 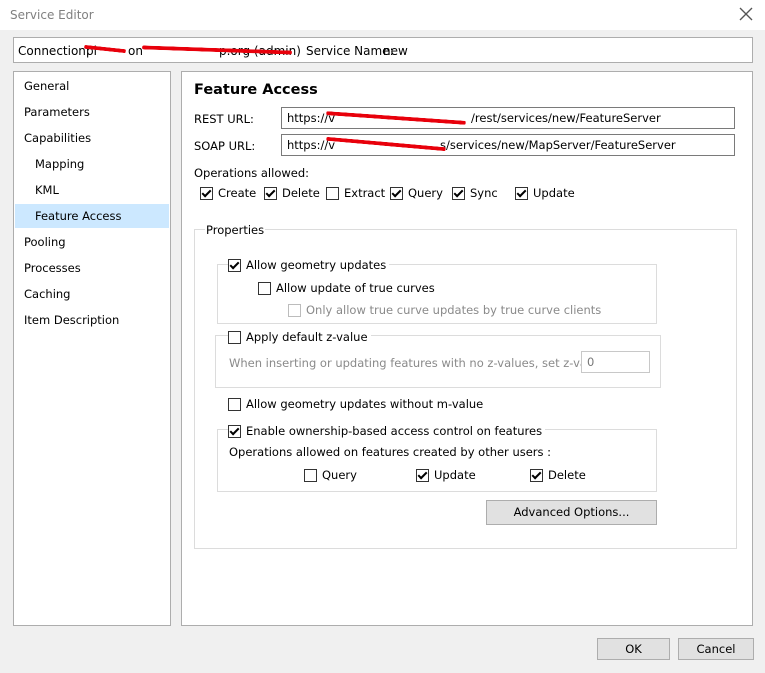 I want to click on others-delete-checkbox: Delete, so click(x=558, y=475).